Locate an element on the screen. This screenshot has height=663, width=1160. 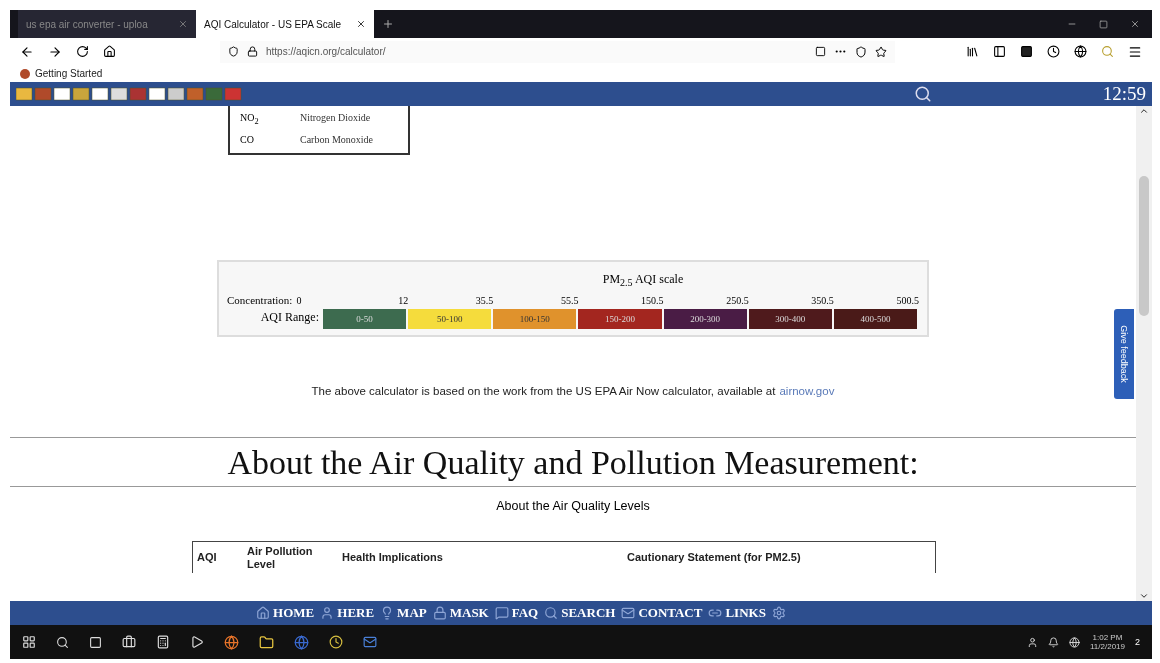
aqi-range-segment: 0-50 is located at coordinates (365, 319).